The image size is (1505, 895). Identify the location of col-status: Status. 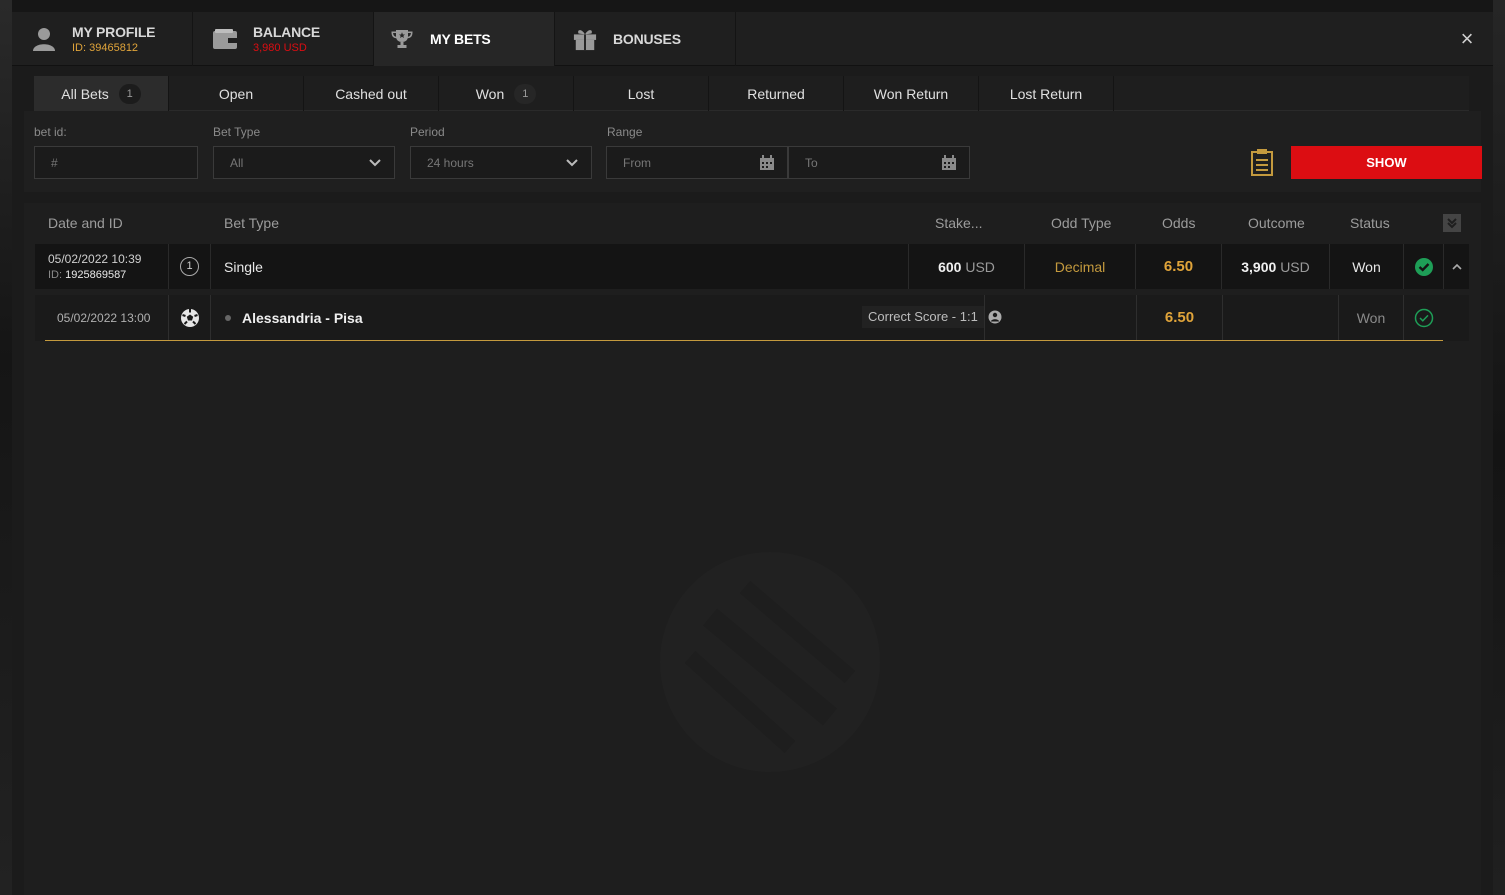
(1370, 223).